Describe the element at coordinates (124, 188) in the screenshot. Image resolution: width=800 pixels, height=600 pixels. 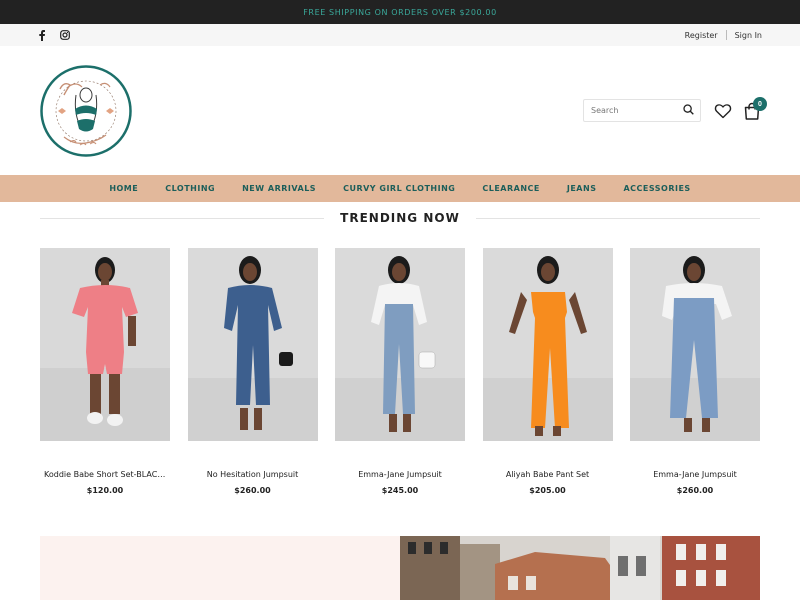
I see `nav-home: HOME` at that location.